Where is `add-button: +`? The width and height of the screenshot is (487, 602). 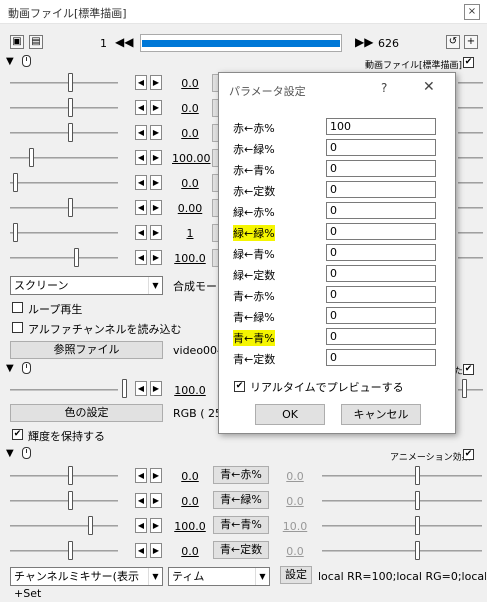 add-button: + is located at coordinates (471, 42).